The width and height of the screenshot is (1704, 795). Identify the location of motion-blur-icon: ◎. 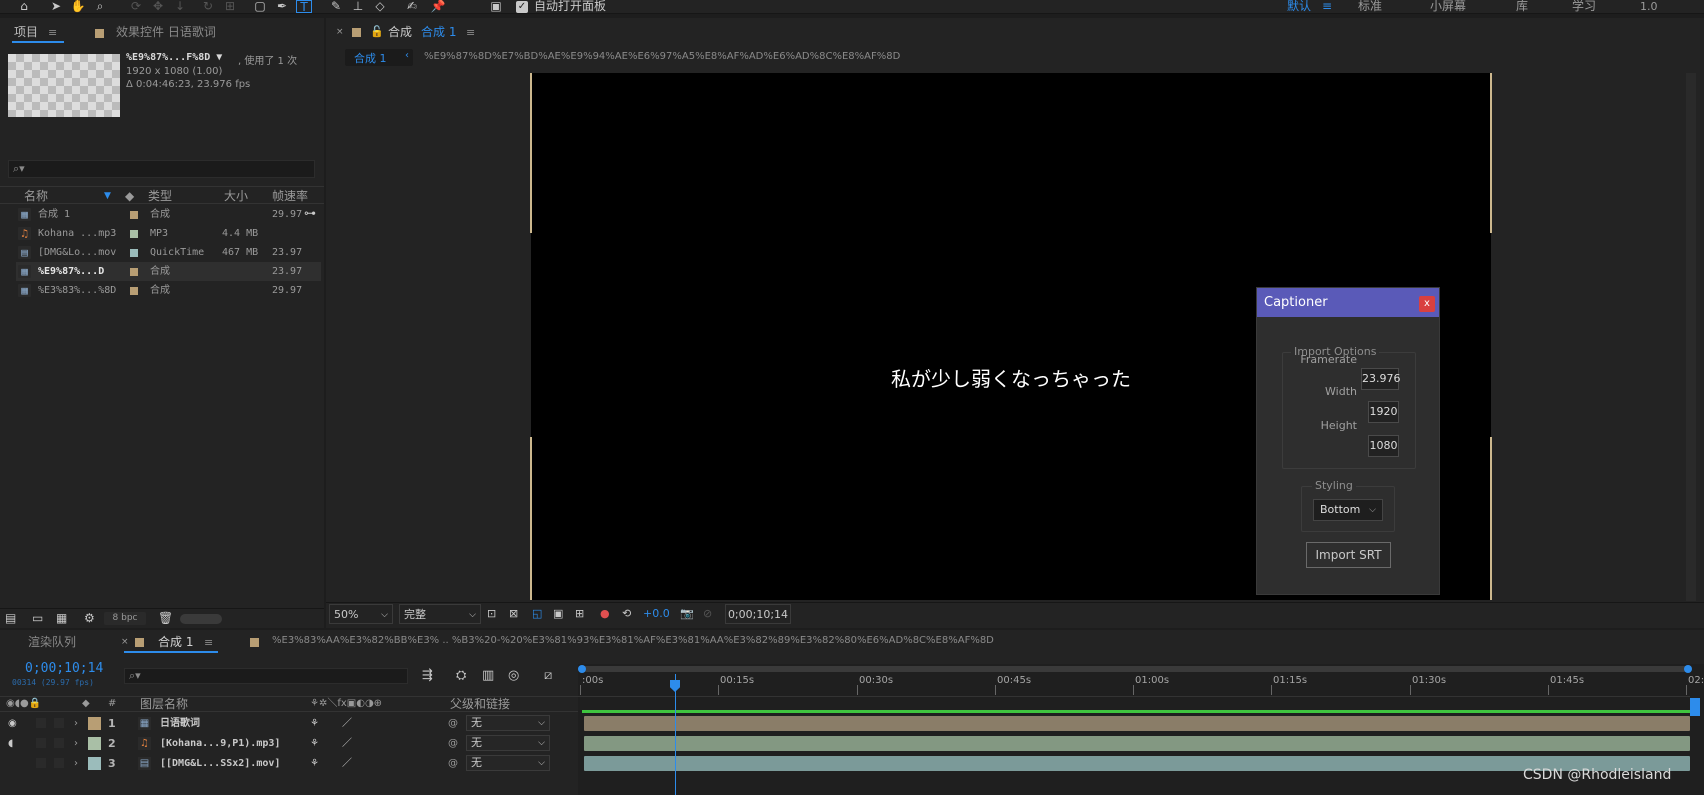
(513, 675).